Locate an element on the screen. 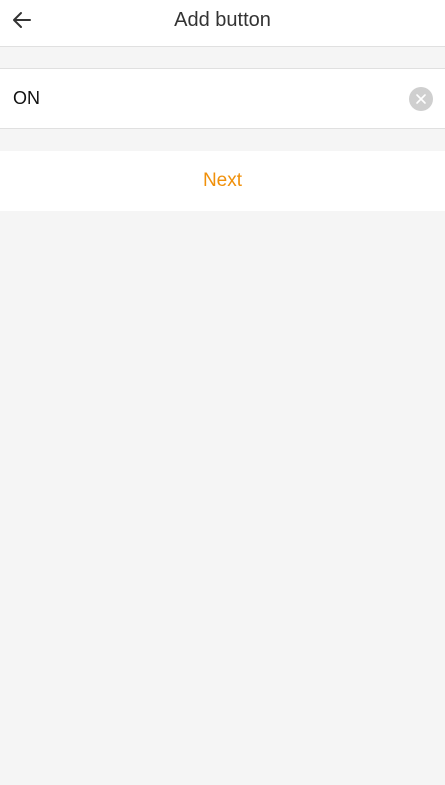  button-name-input is located at coordinates (203, 98).